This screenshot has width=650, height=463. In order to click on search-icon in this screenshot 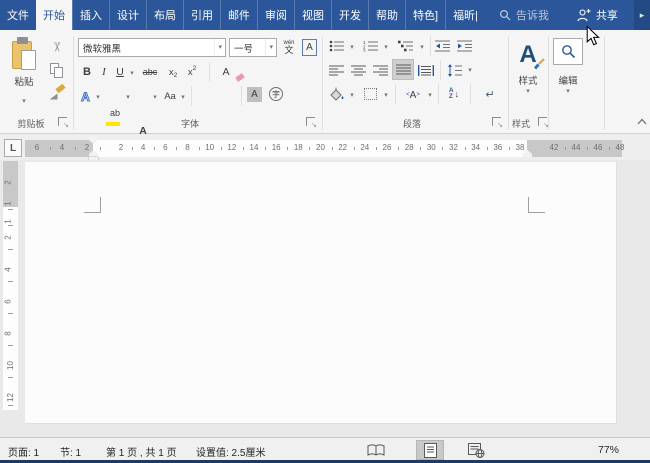, I will do `click(505, 15)`.